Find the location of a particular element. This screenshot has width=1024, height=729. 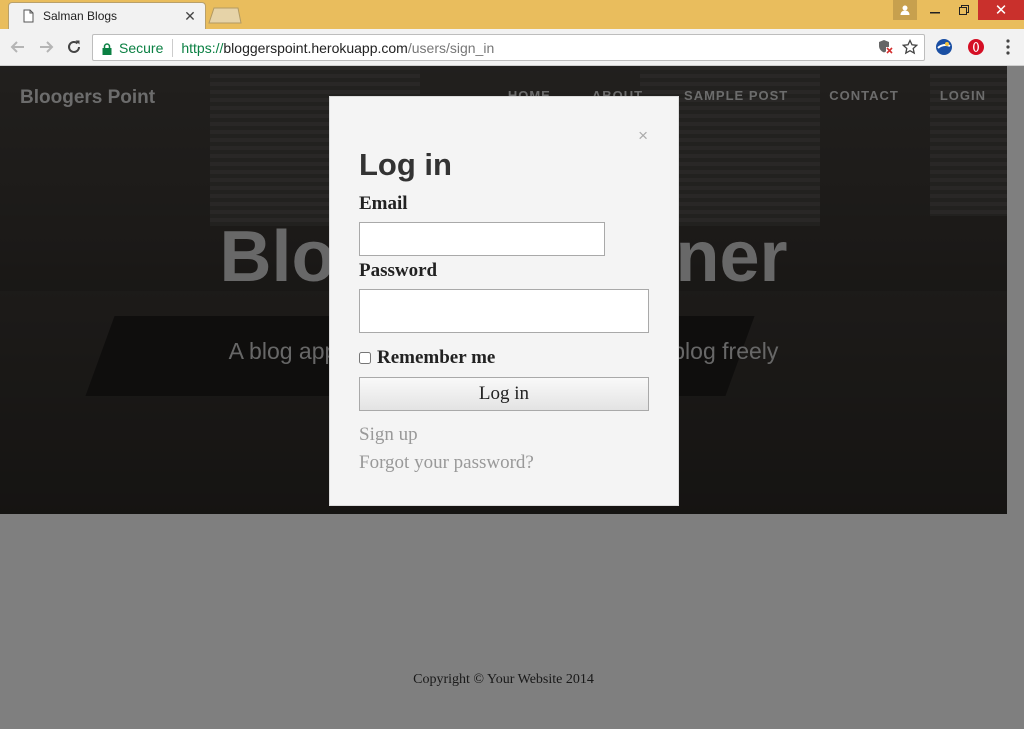

back-icon is located at coordinates (18, 47).